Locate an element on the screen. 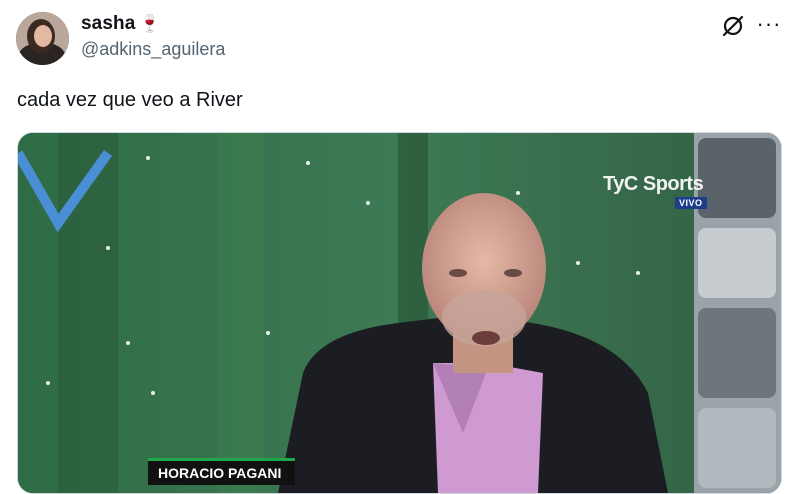 The height and width of the screenshot is (494, 802). channel-logo: TyC Sports is located at coordinates (653, 184).